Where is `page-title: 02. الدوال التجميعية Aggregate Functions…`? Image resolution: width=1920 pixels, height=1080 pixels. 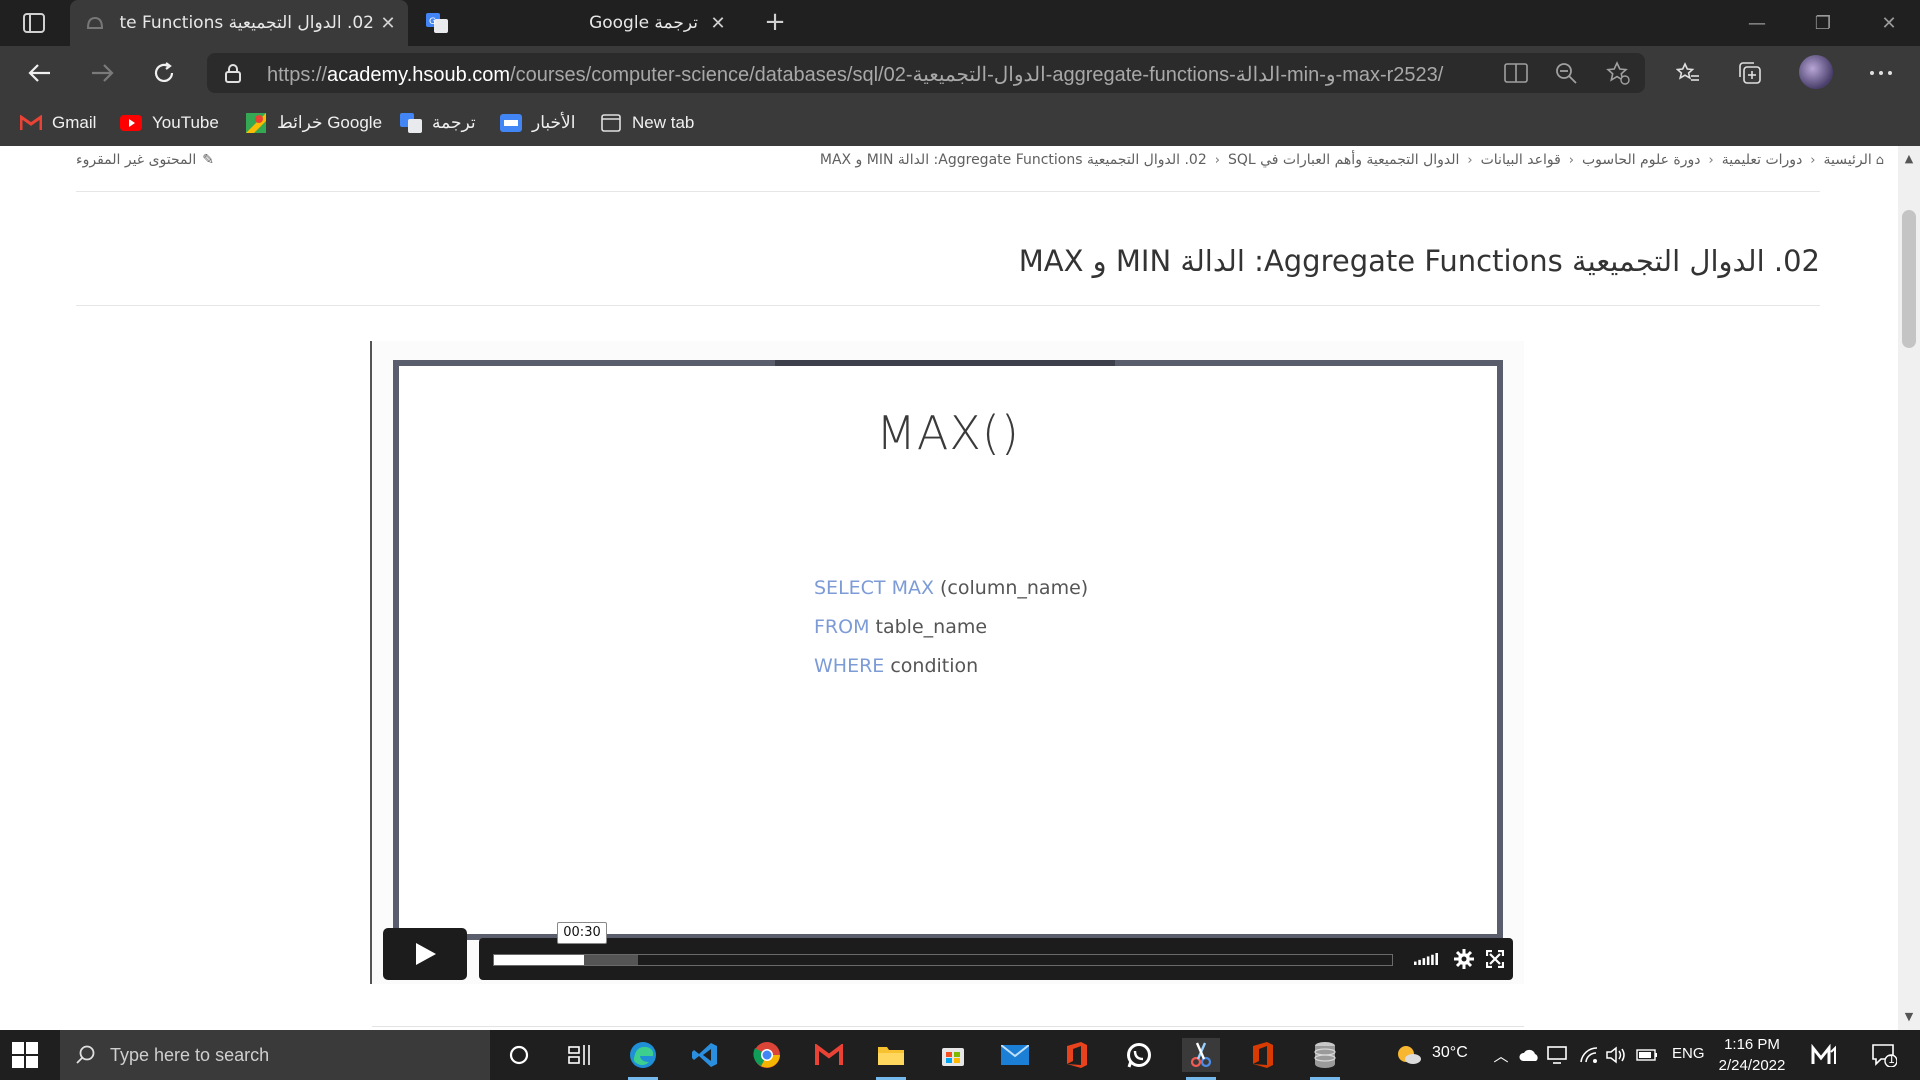
page-title: 02. الدوال التجميعية Aggregate Functions… is located at coordinates (1419, 261).